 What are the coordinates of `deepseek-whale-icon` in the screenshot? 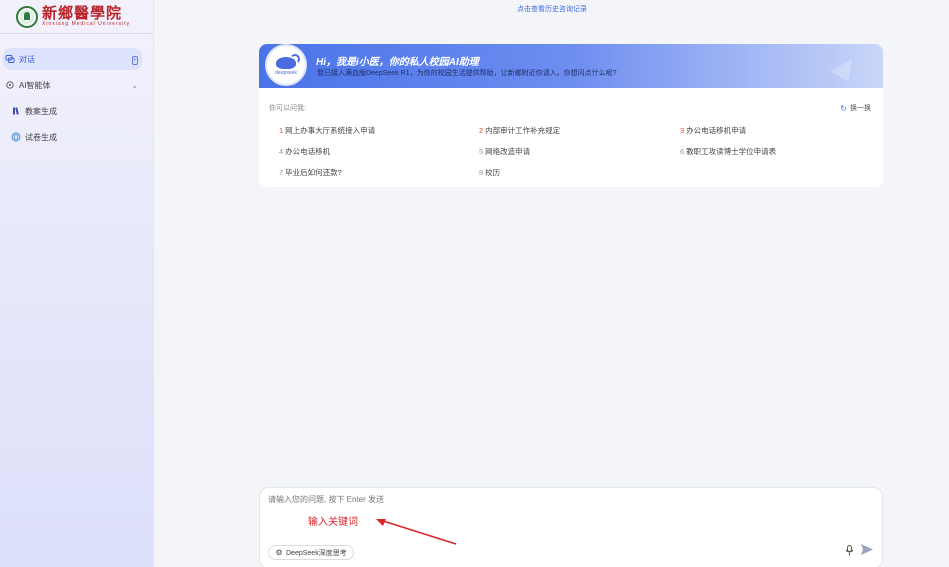 It's located at (288, 61).